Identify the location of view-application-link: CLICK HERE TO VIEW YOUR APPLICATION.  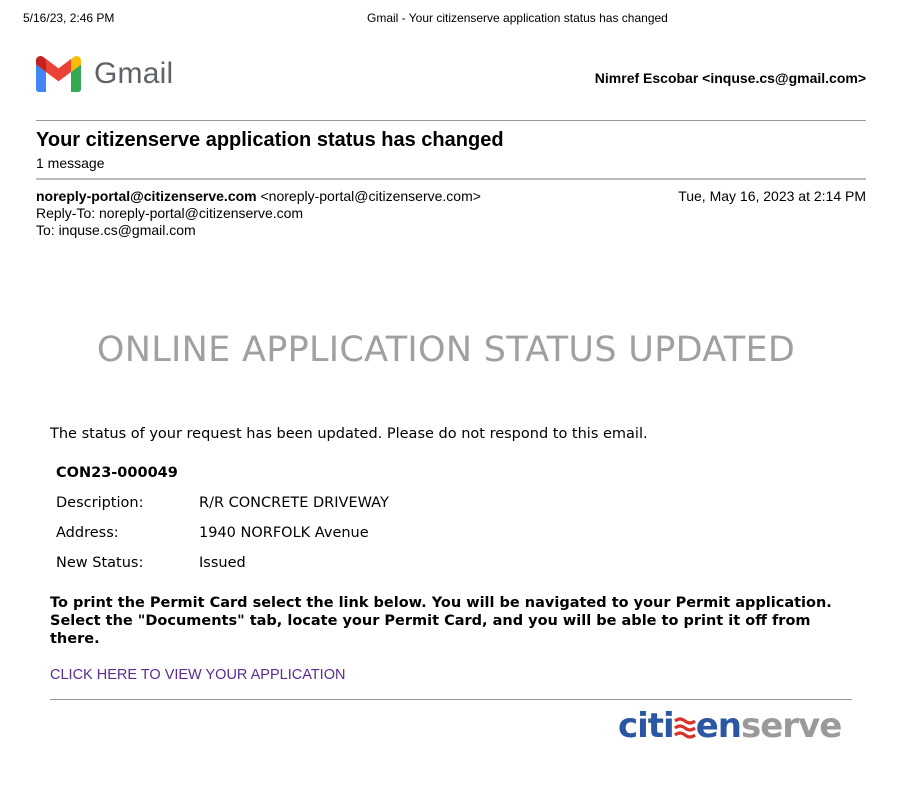
(197, 675).